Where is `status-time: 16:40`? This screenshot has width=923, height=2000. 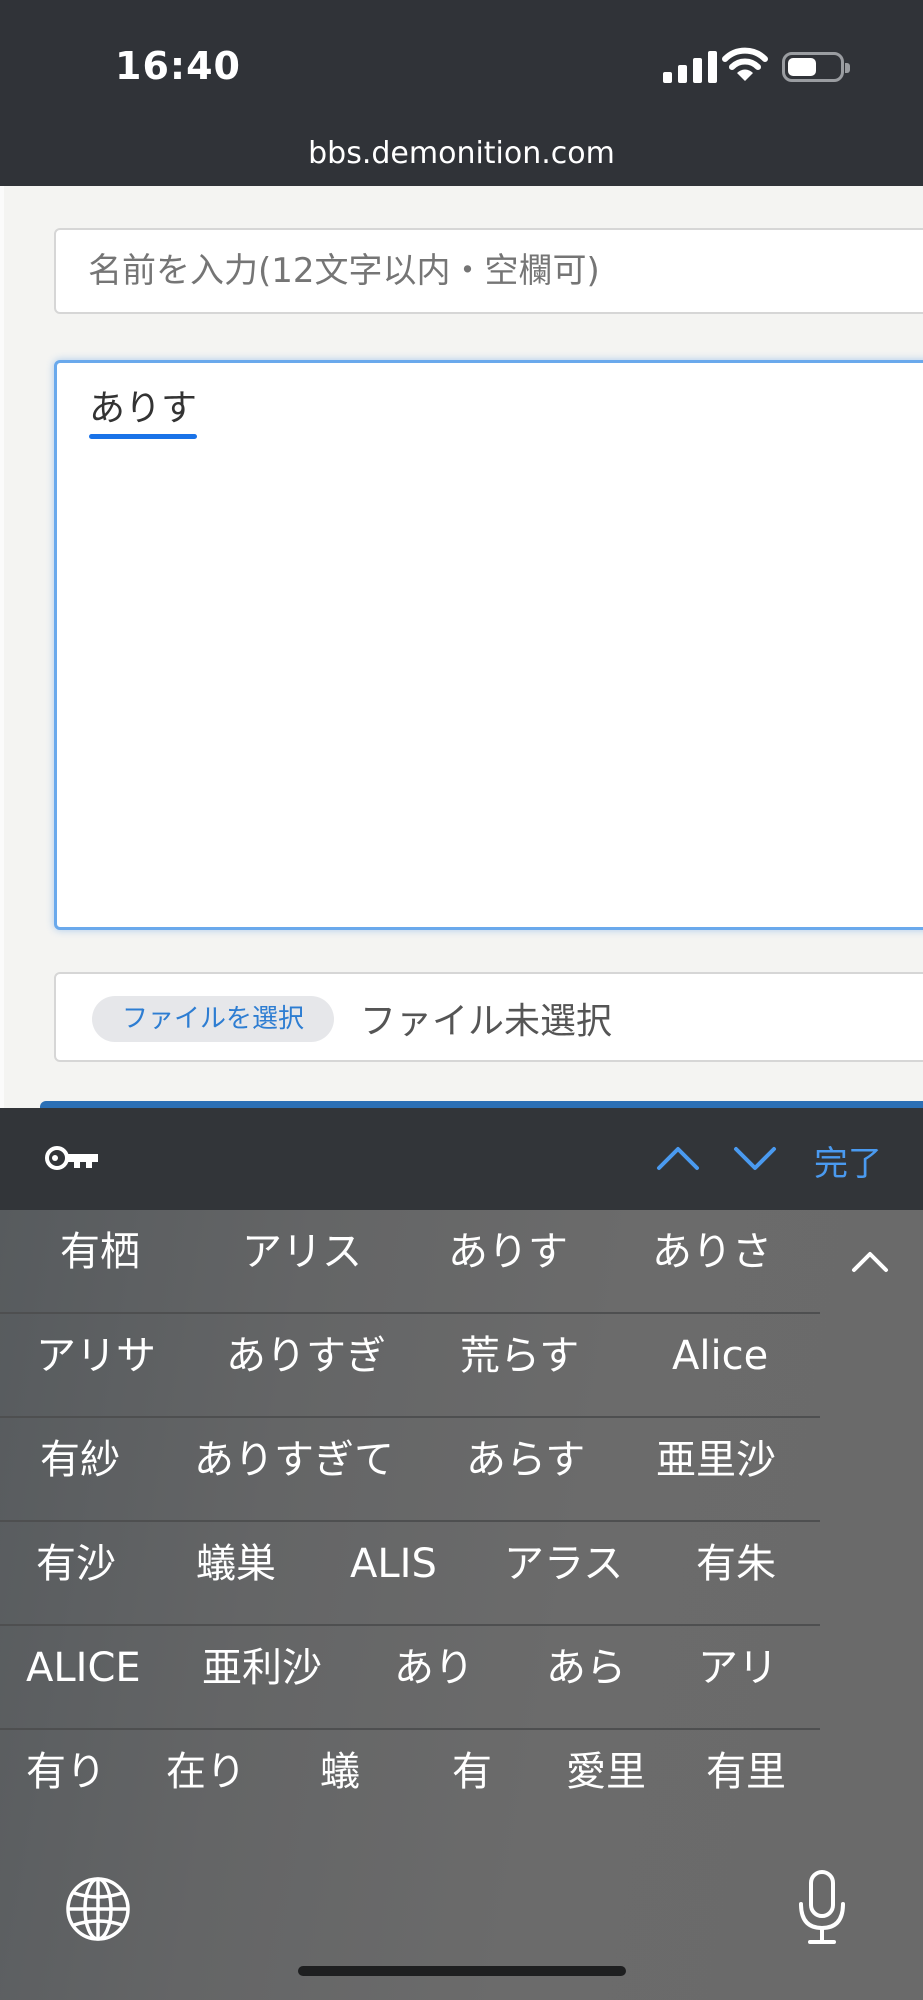
status-time: 16:40 is located at coordinates (178, 66).